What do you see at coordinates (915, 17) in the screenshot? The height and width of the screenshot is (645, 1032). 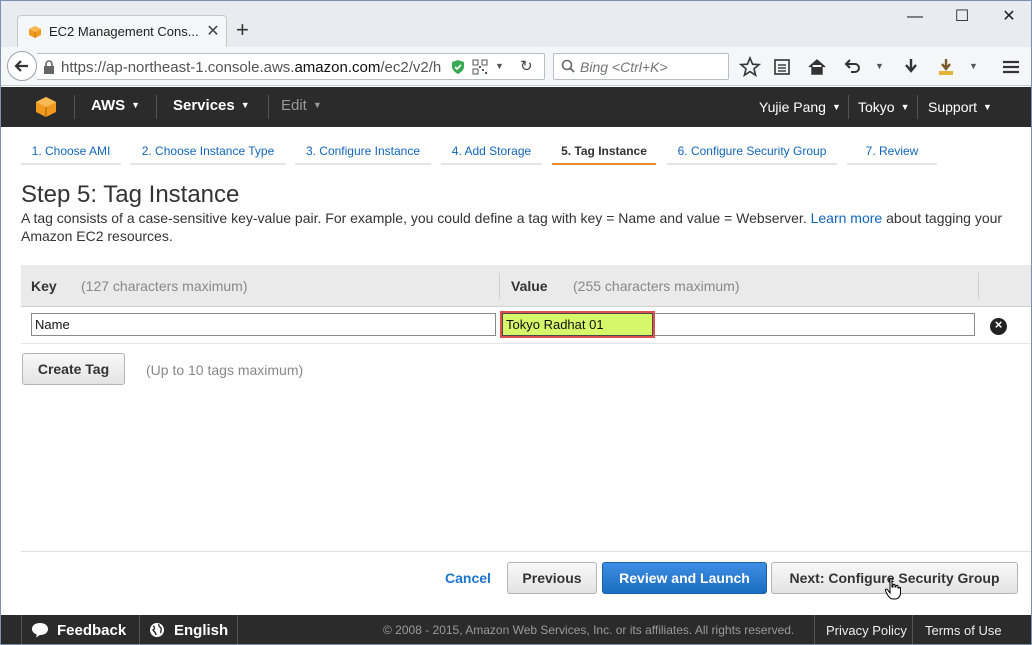 I see `minimize-icon: —` at bounding box center [915, 17].